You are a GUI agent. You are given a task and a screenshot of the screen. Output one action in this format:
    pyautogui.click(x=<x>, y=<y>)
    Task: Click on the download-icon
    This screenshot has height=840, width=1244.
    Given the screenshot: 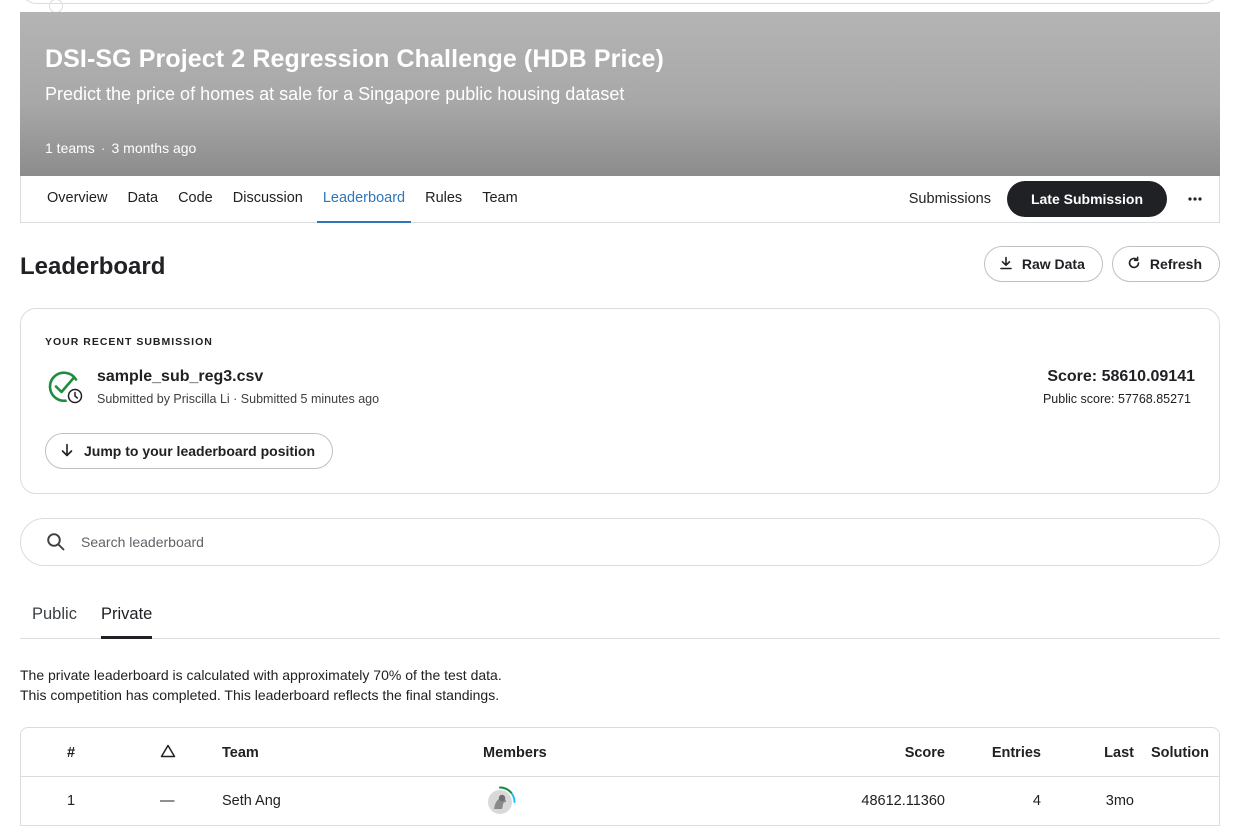 What is the action you would take?
    pyautogui.click(x=1006, y=264)
    